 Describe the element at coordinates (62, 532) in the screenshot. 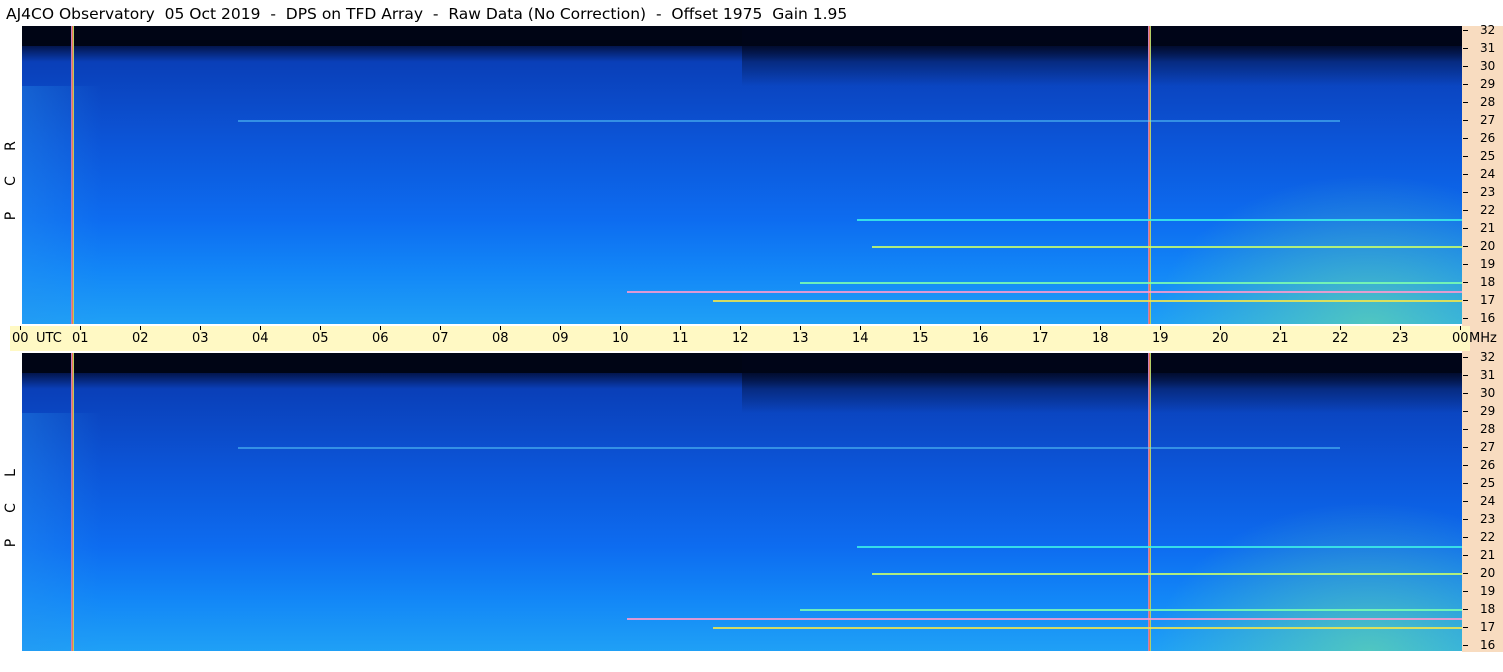

I see `left-glow` at that location.